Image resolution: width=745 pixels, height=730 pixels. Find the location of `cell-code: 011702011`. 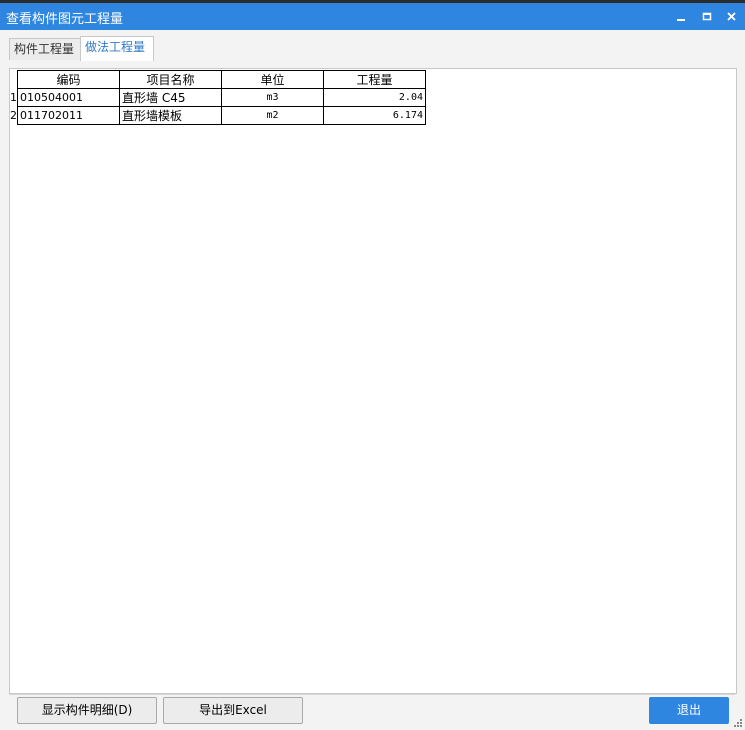

cell-code: 011702011 is located at coordinates (68, 115).